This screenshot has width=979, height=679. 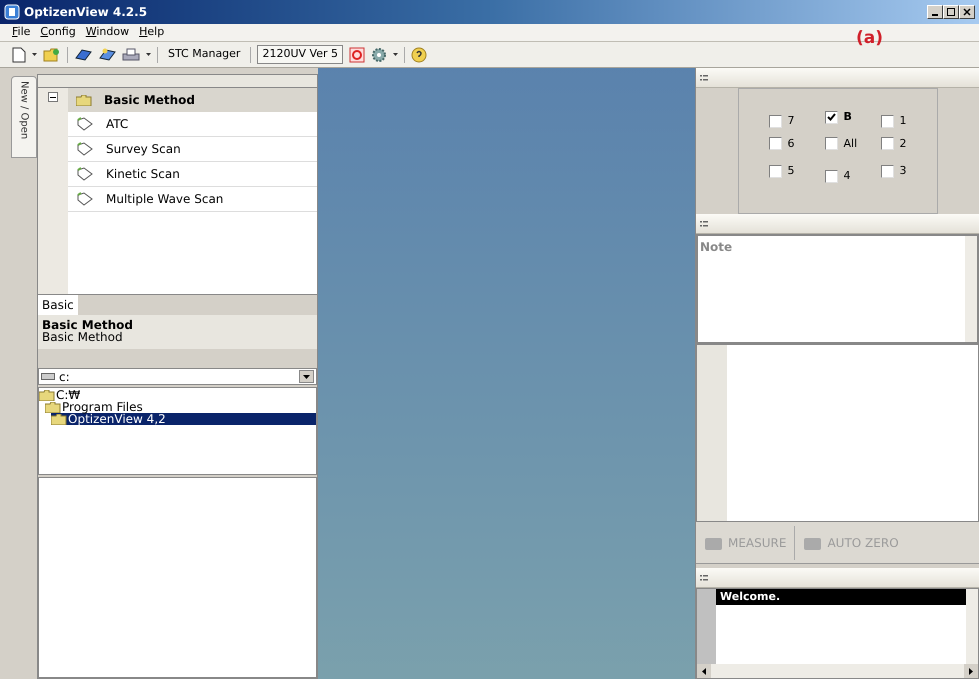 What do you see at coordinates (131, 55) in the screenshot?
I see `printer-icon` at bounding box center [131, 55].